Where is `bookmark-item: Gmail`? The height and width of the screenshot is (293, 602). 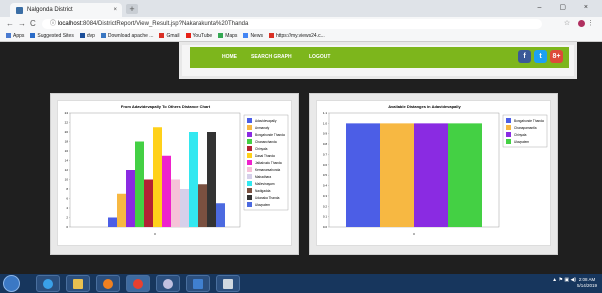
bookmark-item: Gmail is located at coordinates (169, 36).